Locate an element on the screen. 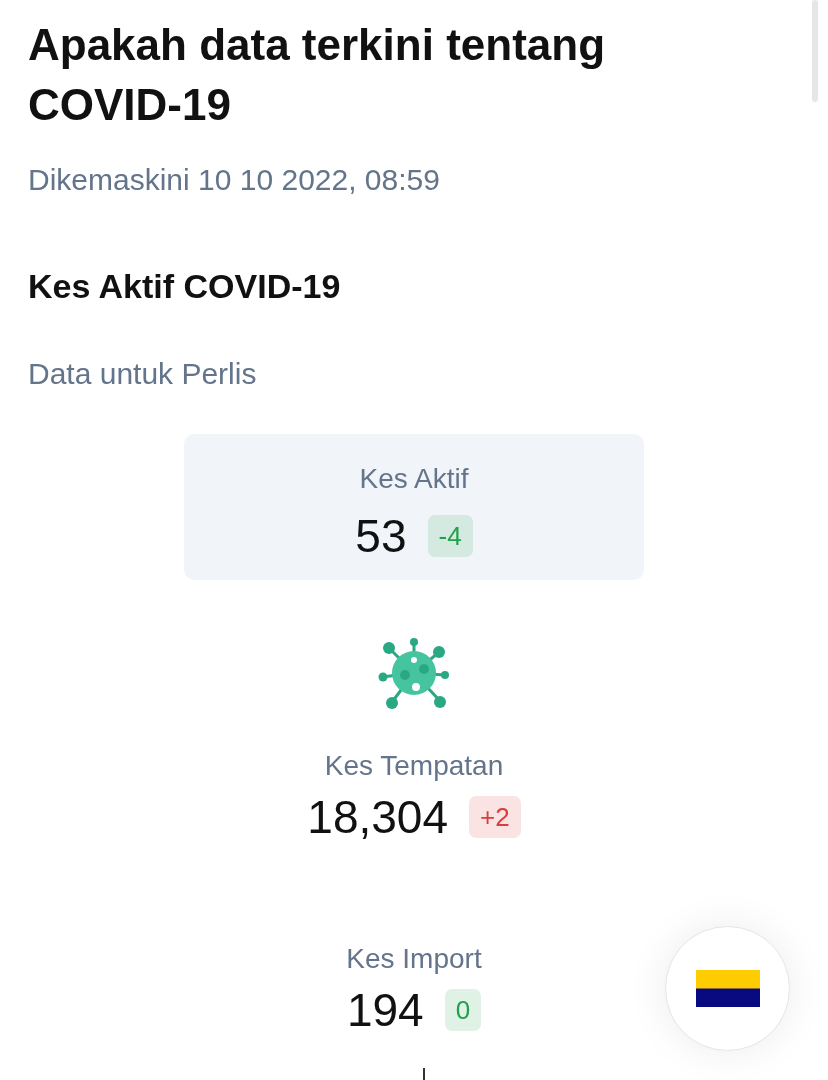 The image size is (828, 1080). change-badge: 0 is located at coordinates (463, 1010).